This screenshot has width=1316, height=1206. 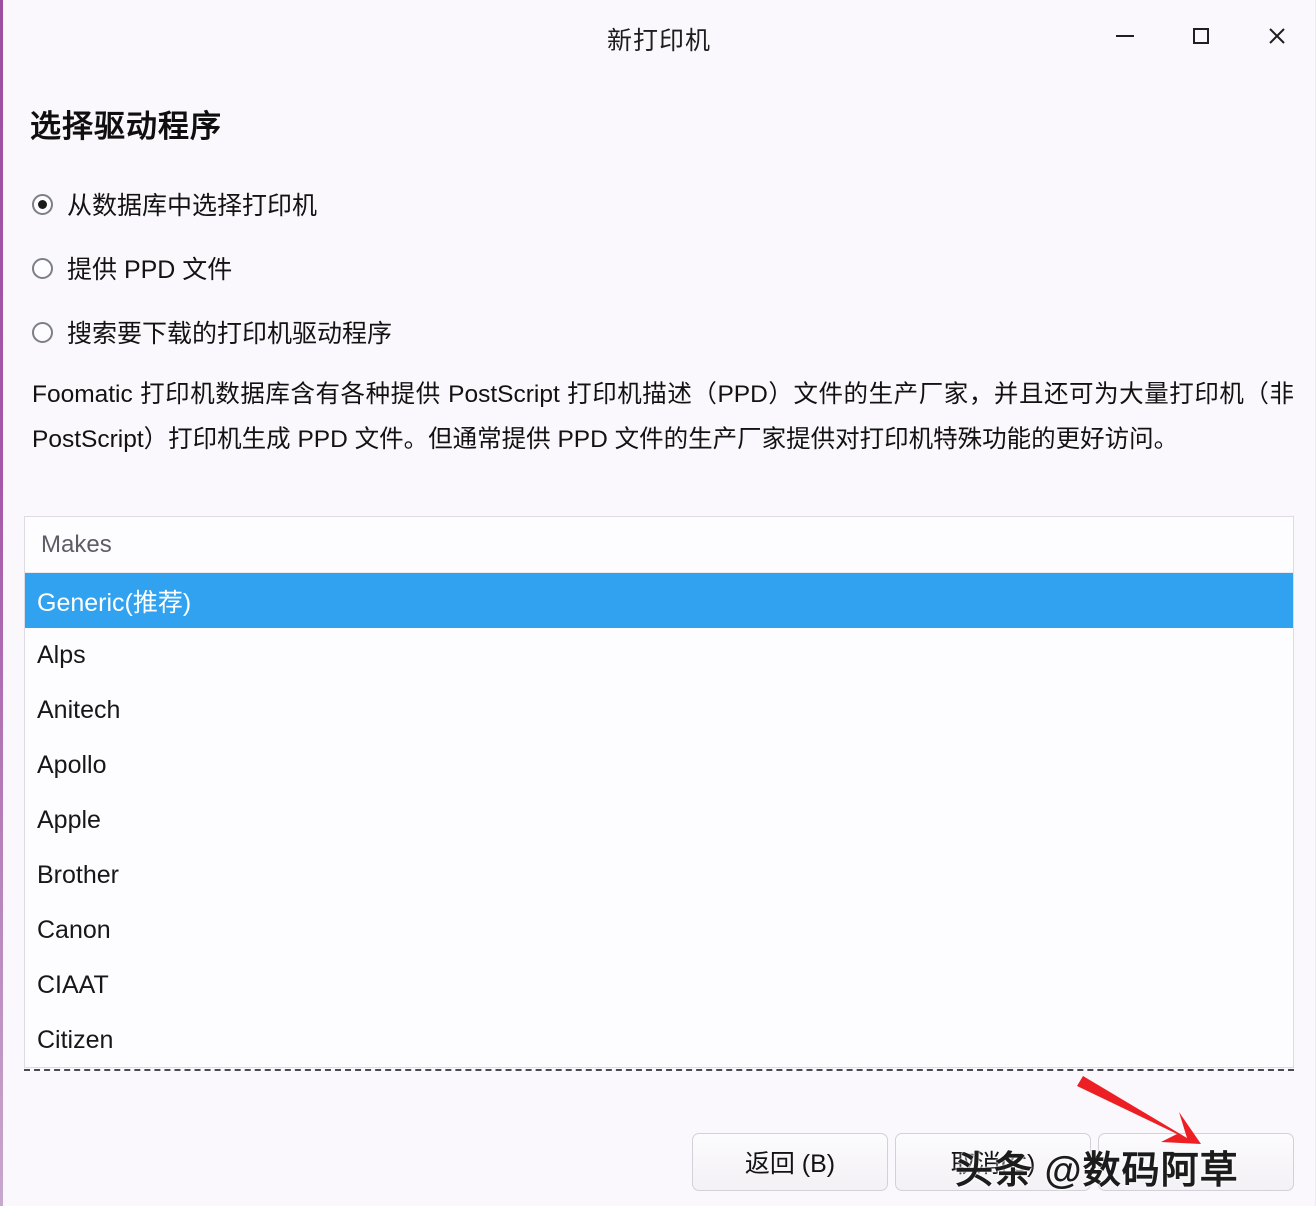 I want to click on list-item: Canon, so click(x=659, y=930).